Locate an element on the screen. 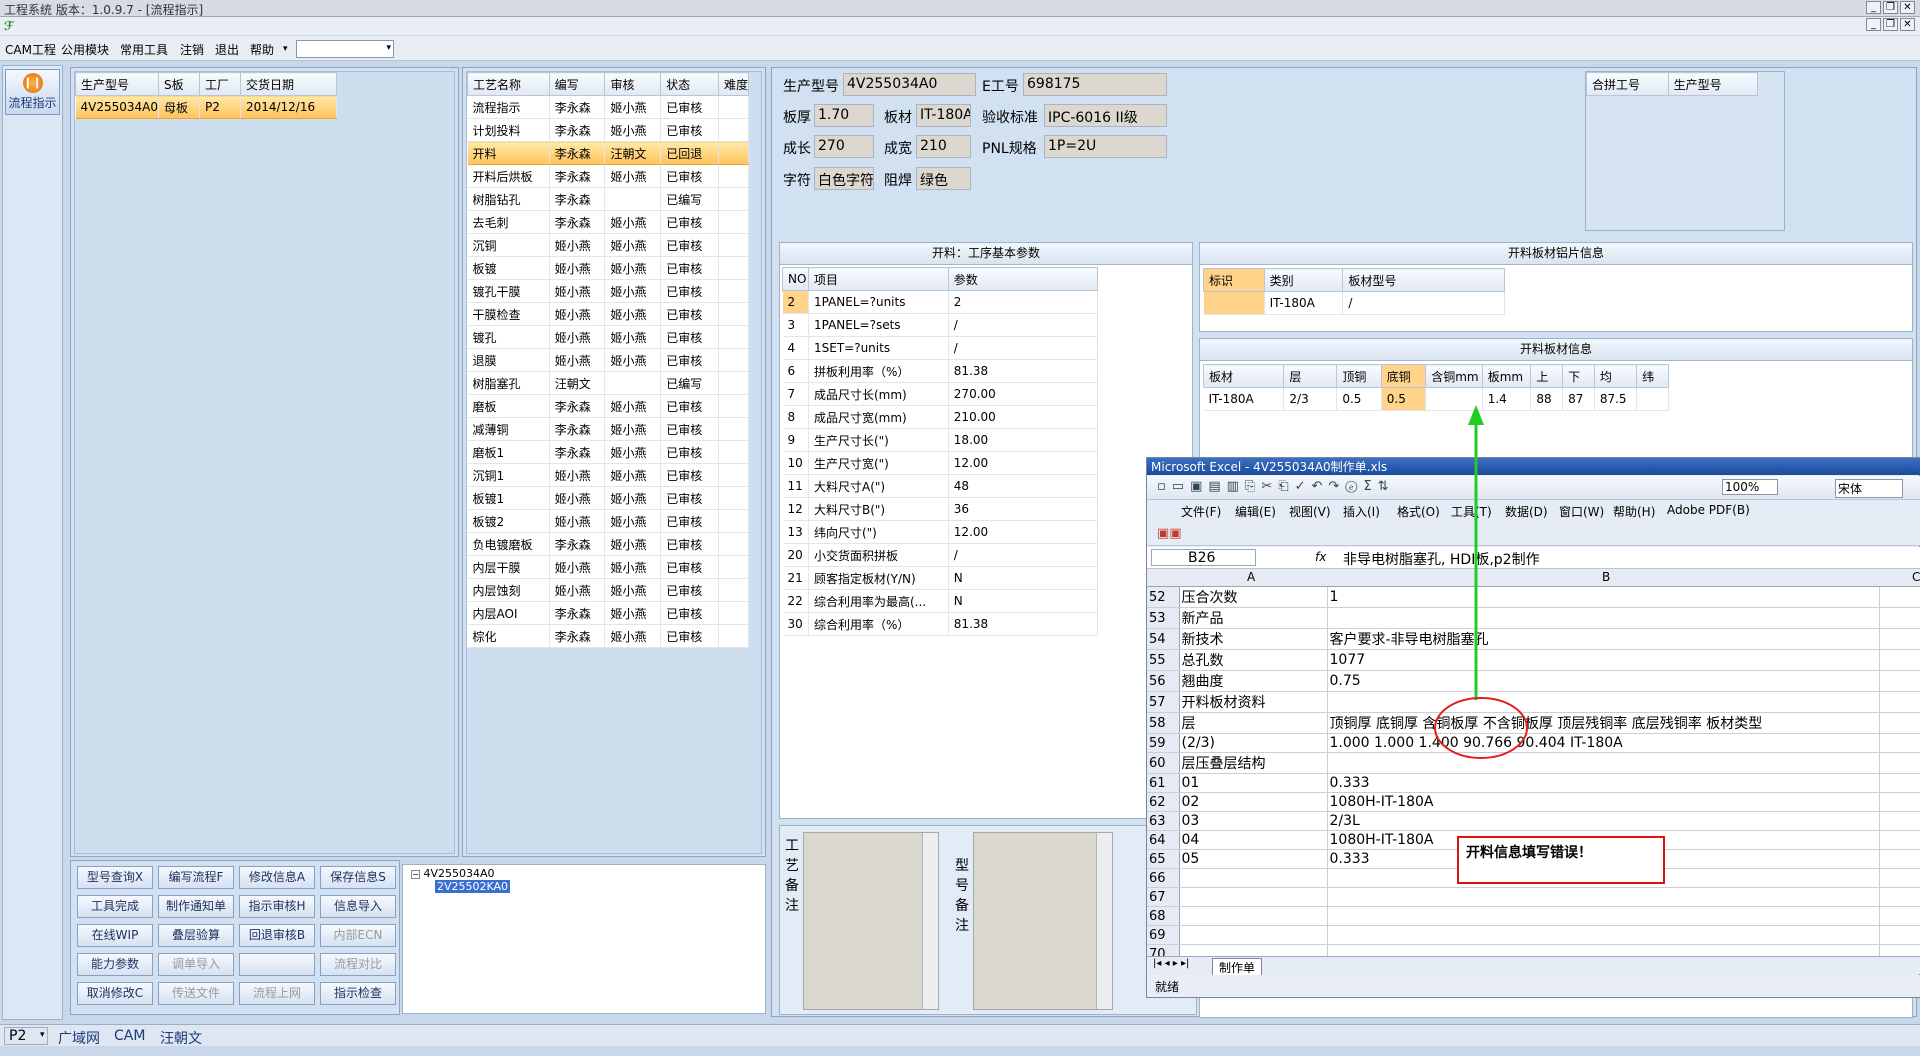 This screenshot has width=1920, height=1056. annotation-layer is located at coordinates (1481, 582).